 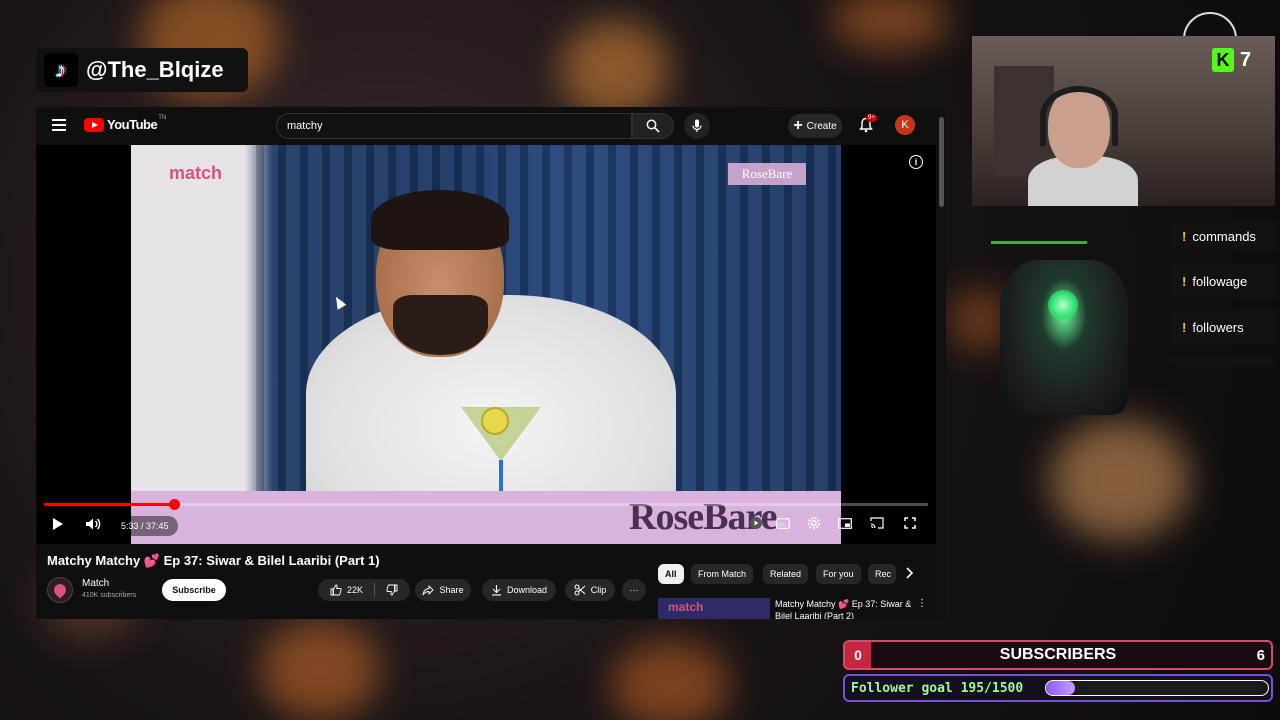 I want to click on robot-glow-core, so click(x=1063, y=305).